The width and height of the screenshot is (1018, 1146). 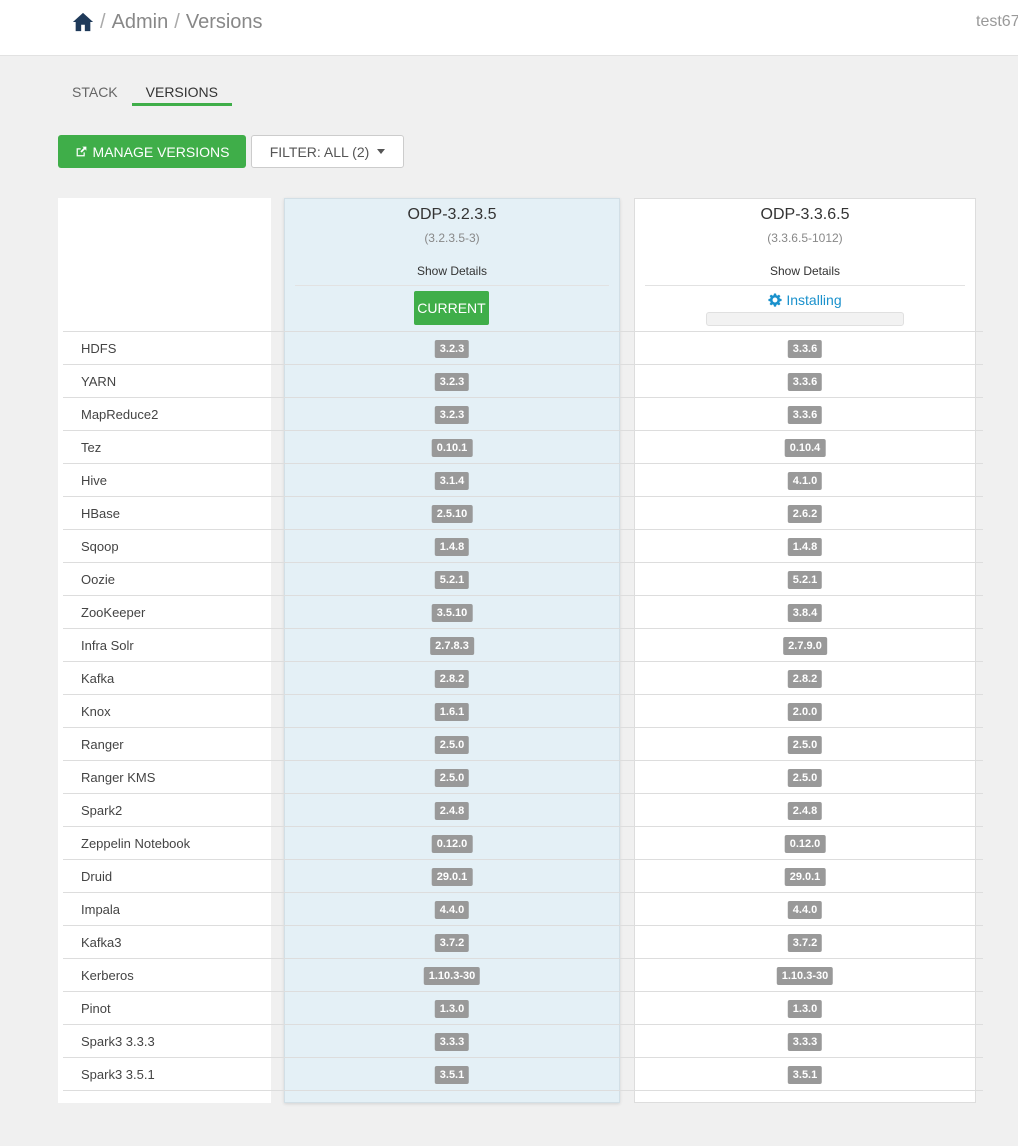 What do you see at coordinates (805, 1042) in the screenshot?
I see `version-badge-installing: 3.3.3` at bounding box center [805, 1042].